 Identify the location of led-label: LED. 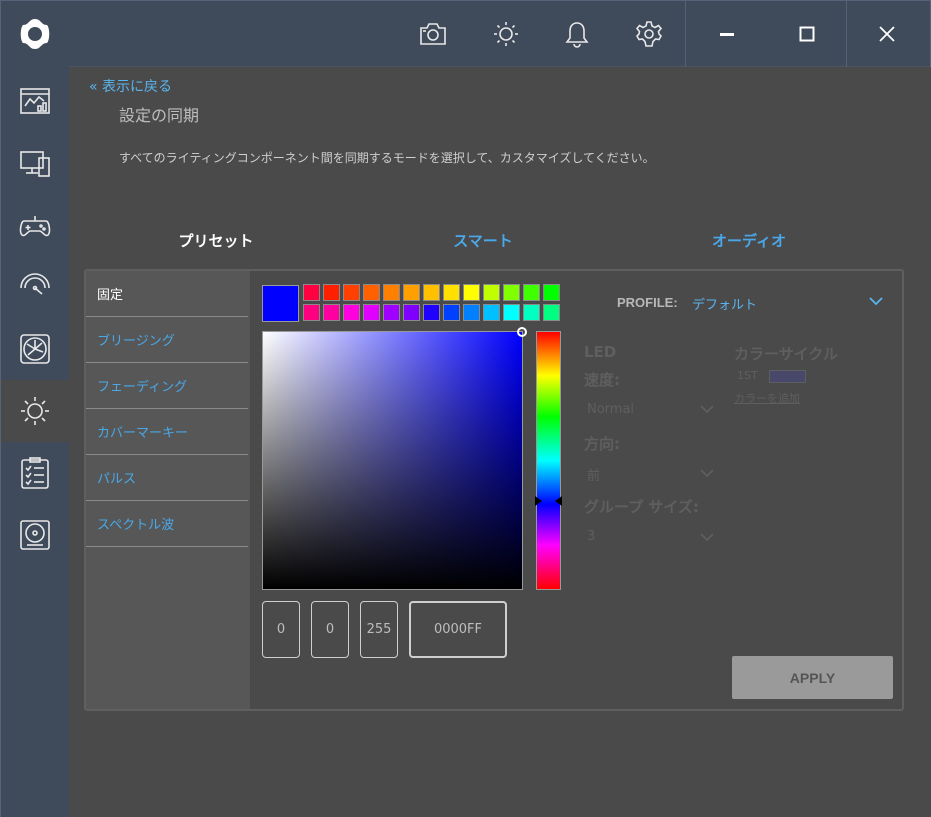
(600, 352).